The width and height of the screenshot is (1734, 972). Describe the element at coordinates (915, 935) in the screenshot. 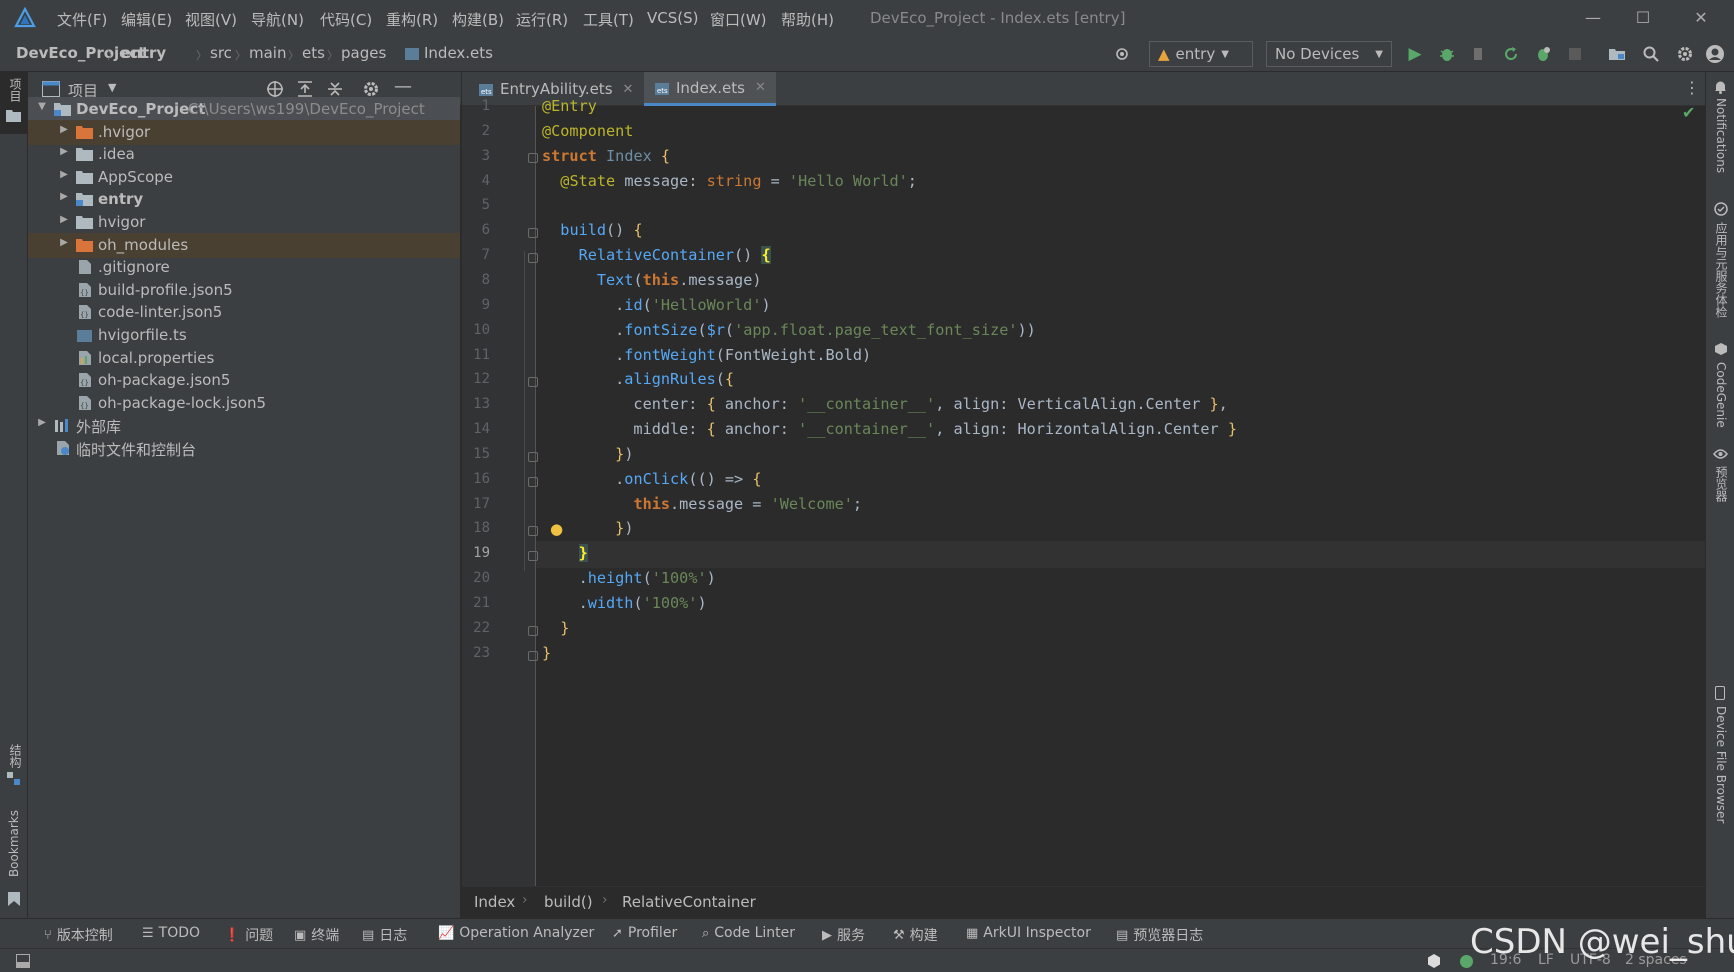

I see `bottom-tool-build: ⚒ 构建` at that location.